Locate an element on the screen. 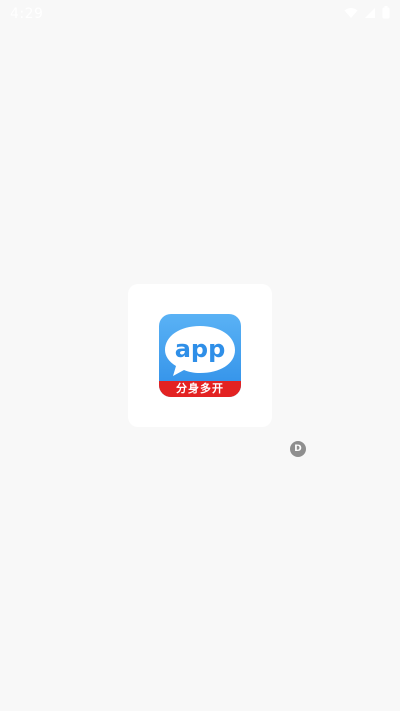 The width and height of the screenshot is (400, 711). cell-signal-icon is located at coordinates (370, 13).